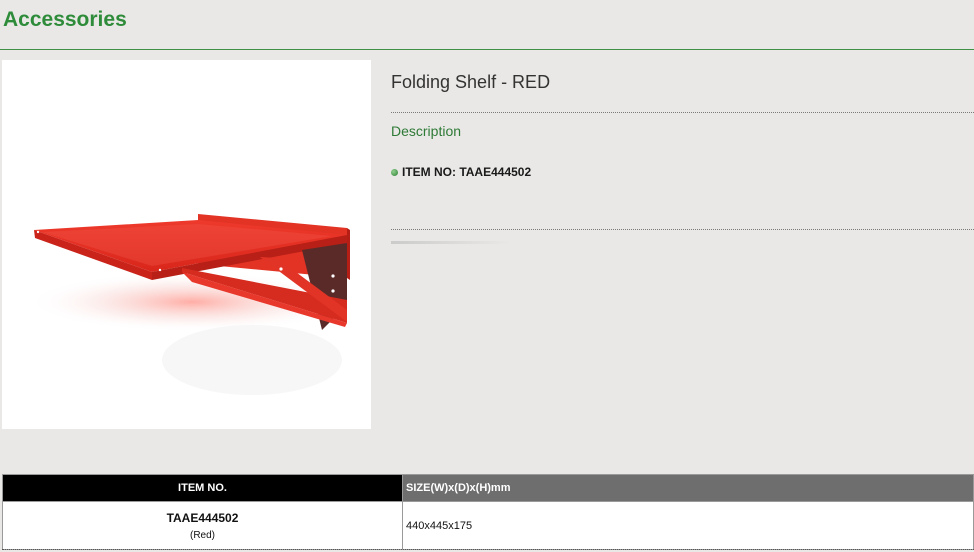 The height and width of the screenshot is (552, 974). Describe the element at coordinates (682, 112) in the screenshot. I see `name-divider` at that location.